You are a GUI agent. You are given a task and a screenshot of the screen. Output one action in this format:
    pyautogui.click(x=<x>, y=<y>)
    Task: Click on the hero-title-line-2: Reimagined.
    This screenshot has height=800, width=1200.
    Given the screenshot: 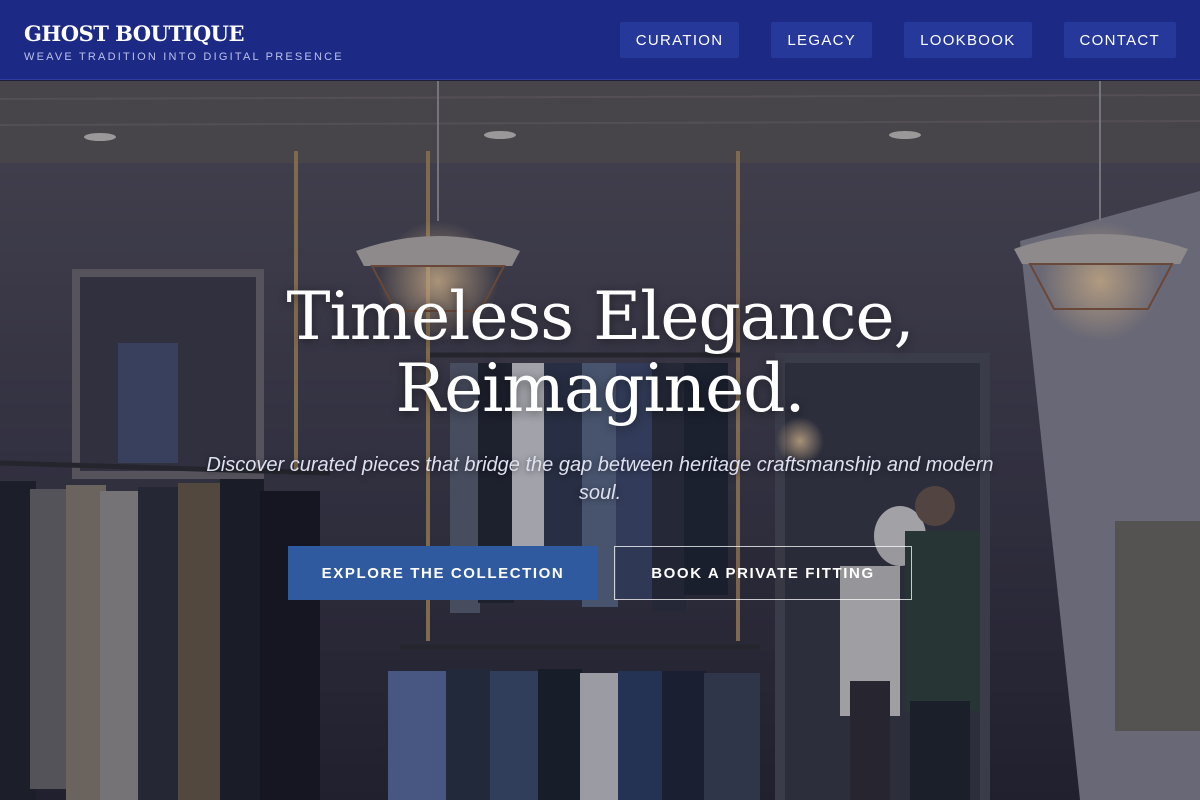 What is the action you would take?
    pyautogui.click(x=600, y=388)
    